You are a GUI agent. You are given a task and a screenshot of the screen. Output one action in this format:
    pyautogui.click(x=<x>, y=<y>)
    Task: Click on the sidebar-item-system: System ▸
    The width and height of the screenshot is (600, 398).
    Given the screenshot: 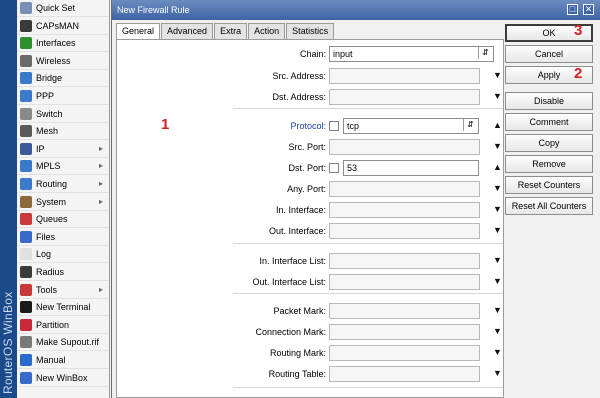 What is the action you would take?
    pyautogui.click(x=63, y=202)
    